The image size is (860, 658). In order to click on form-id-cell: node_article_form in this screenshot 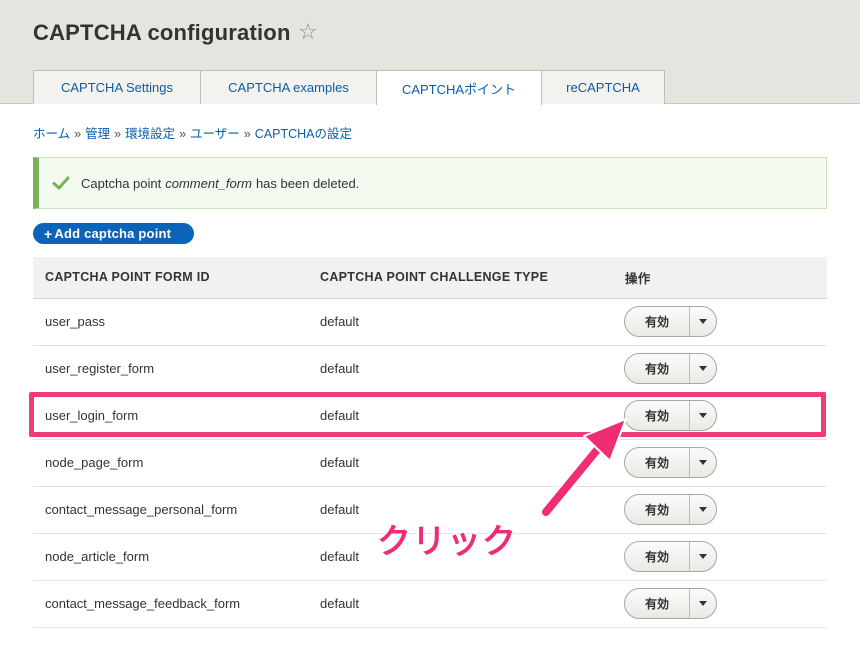, I will do `click(170, 557)`.